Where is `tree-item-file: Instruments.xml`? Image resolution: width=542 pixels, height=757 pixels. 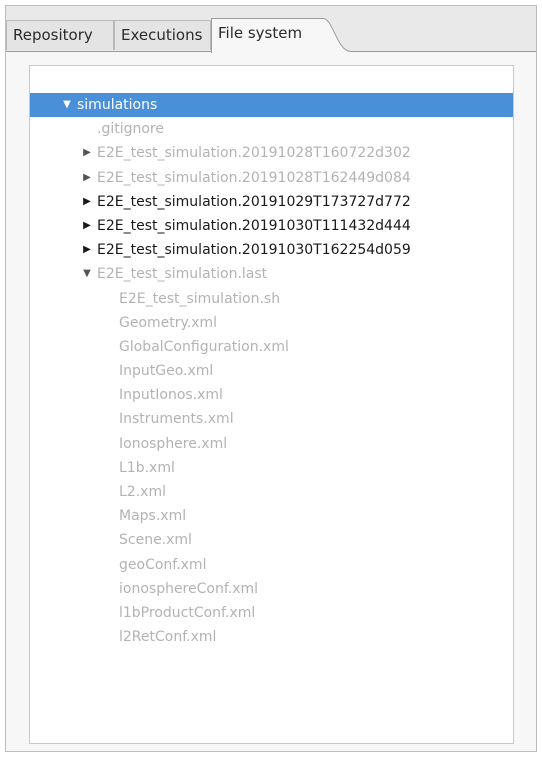
tree-item-file: Instruments.xml is located at coordinates (271, 419).